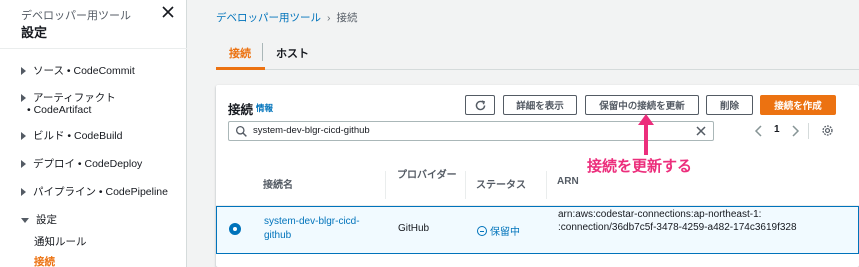 This screenshot has height=267, width=859. What do you see at coordinates (414, 228) in the screenshot?
I see `provider-cell: GitHub` at bounding box center [414, 228].